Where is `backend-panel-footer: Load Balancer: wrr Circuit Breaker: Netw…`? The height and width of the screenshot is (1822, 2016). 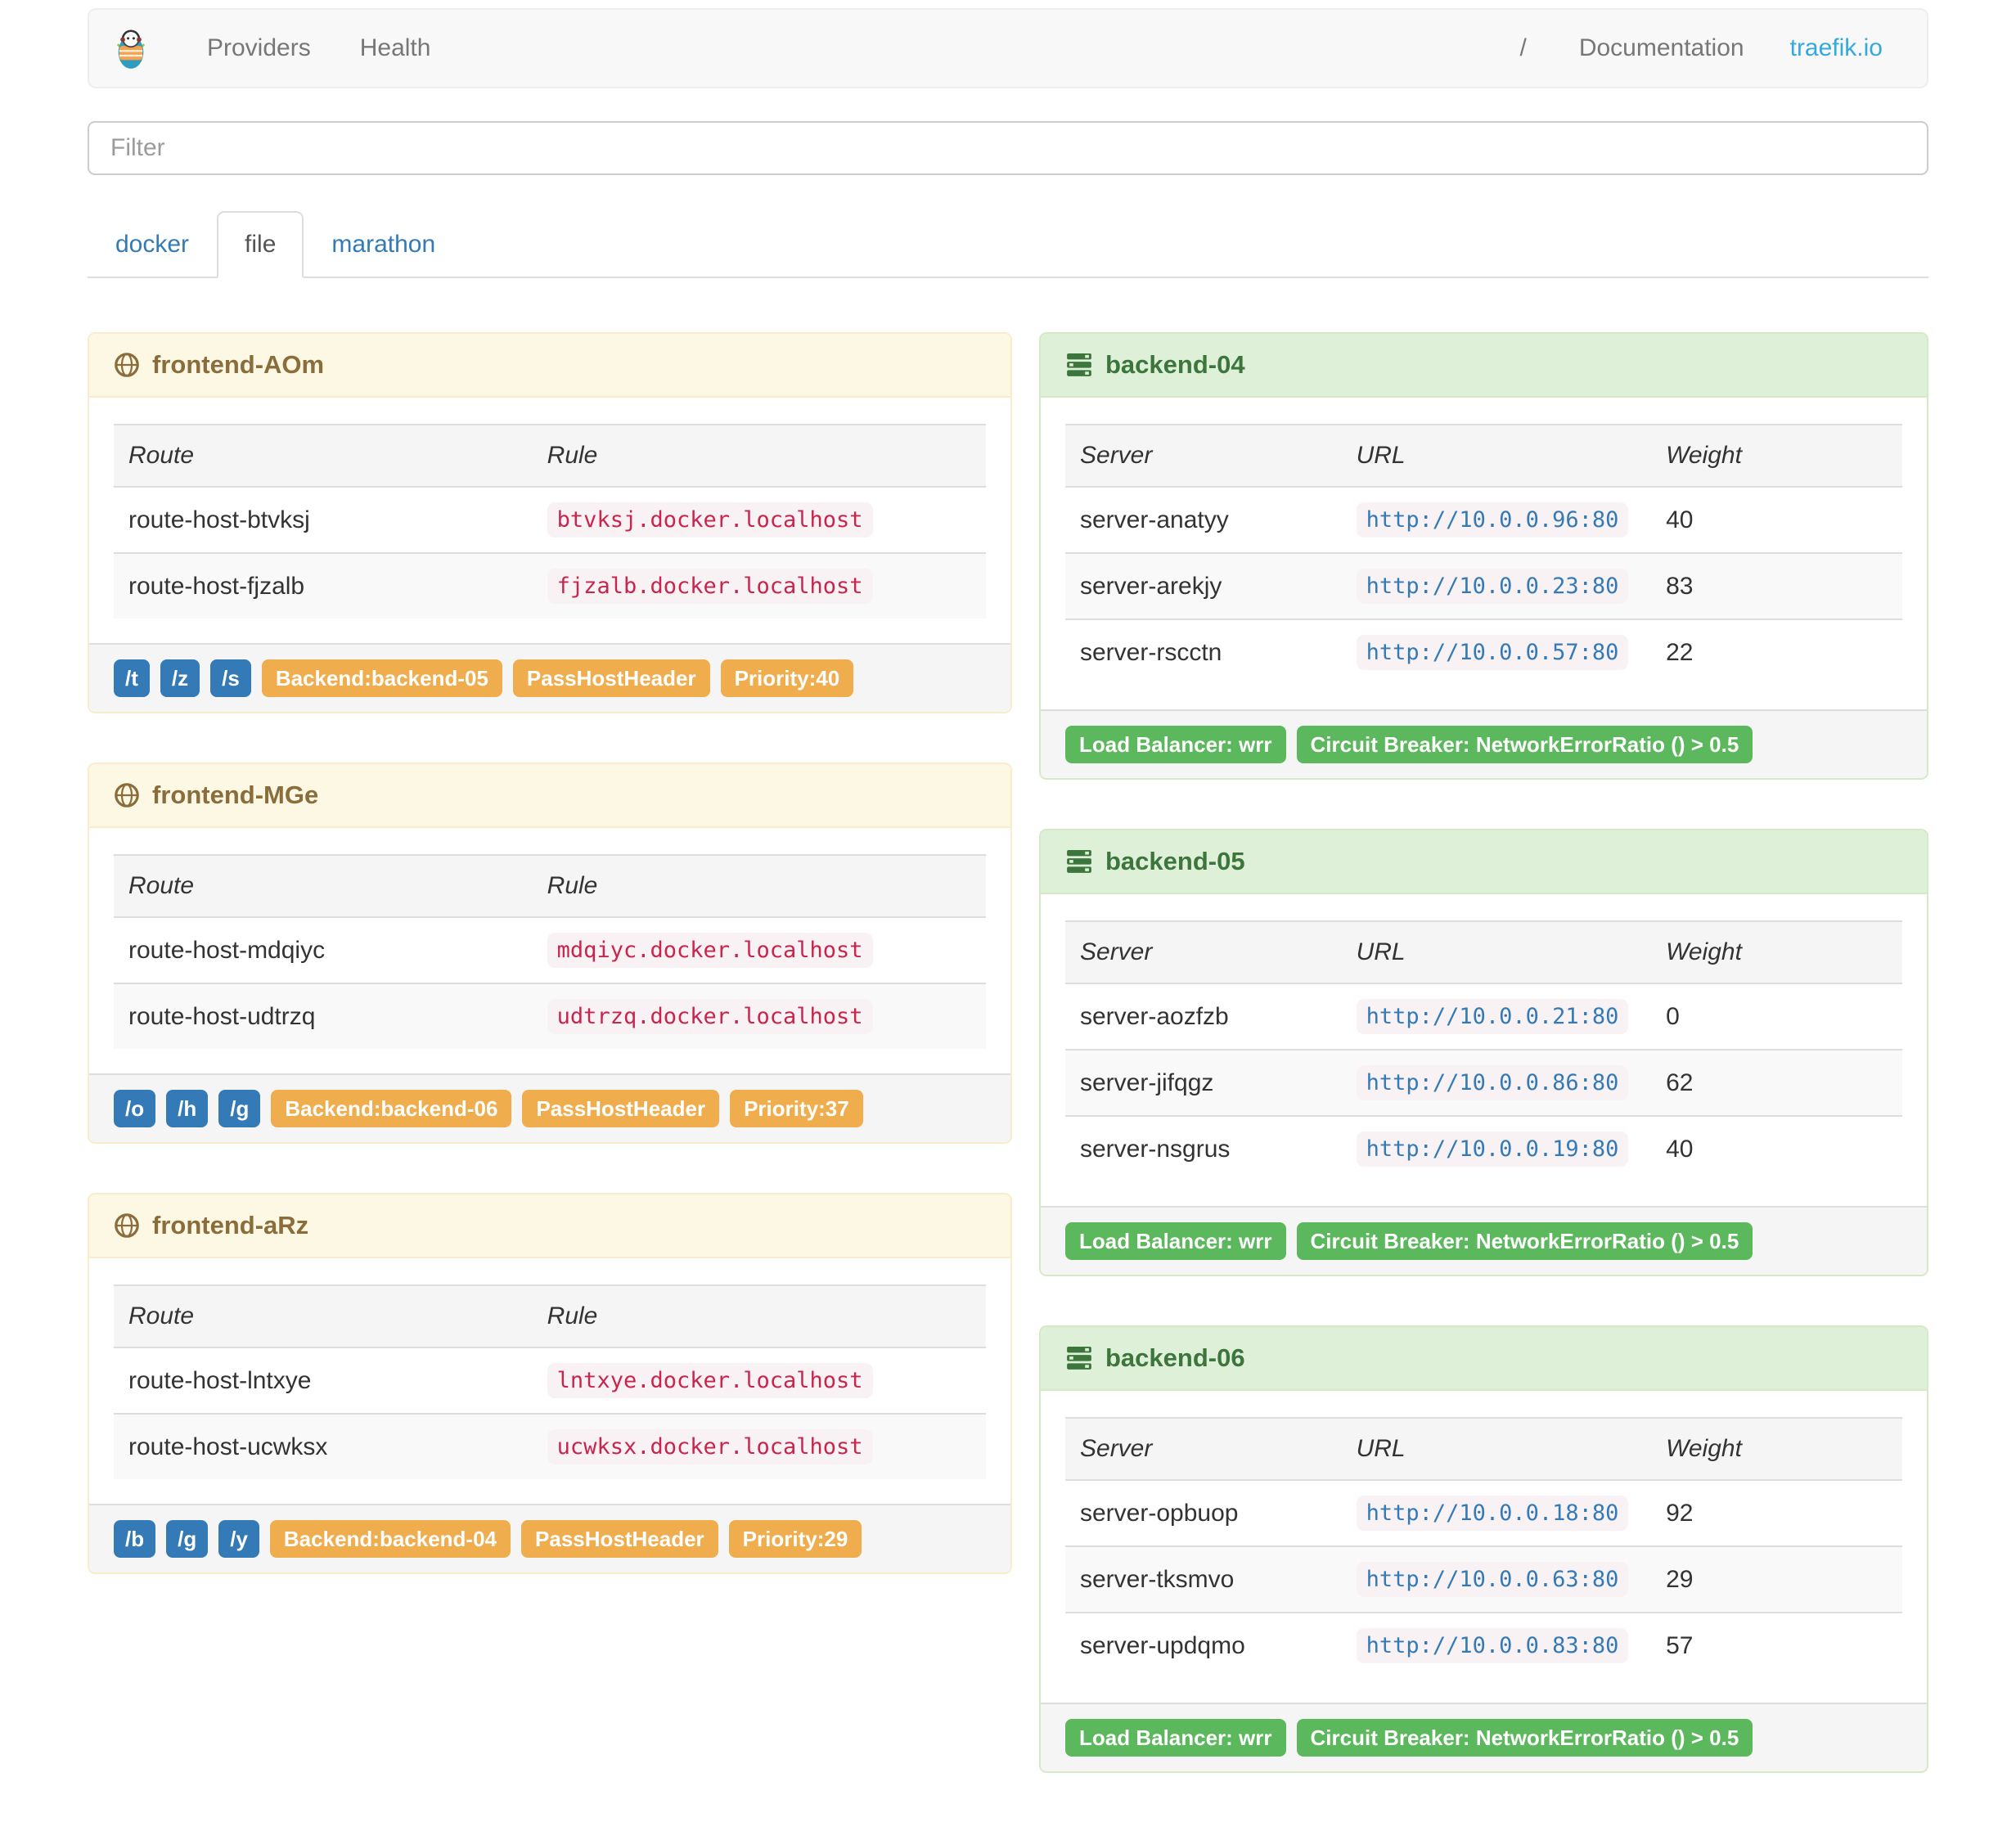 backend-panel-footer: Load Balancer: wrr Circuit Breaker: Netw… is located at coordinates (1484, 1240).